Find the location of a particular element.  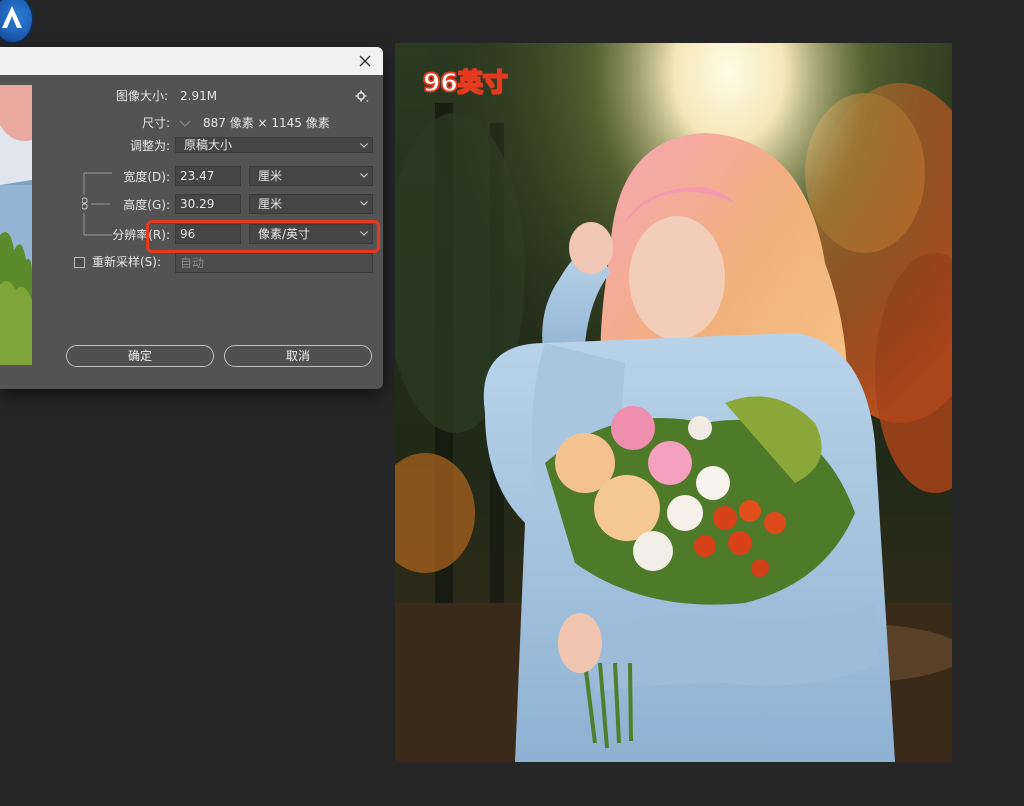

image-size-value: 2.91M is located at coordinates (199, 96).